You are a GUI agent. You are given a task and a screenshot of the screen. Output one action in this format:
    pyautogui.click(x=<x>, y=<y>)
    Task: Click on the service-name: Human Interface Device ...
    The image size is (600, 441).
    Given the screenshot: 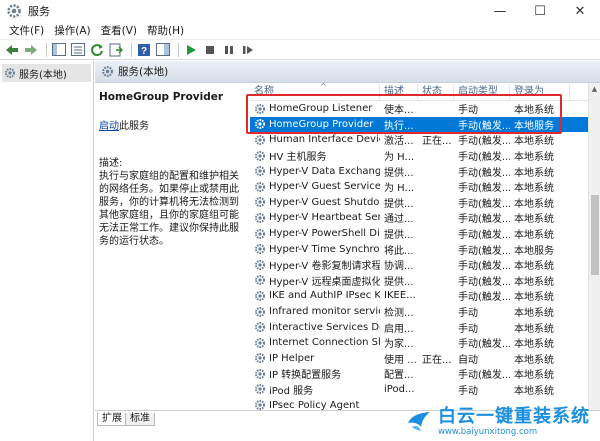 What is the action you would take?
    pyautogui.click(x=315, y=140)
    